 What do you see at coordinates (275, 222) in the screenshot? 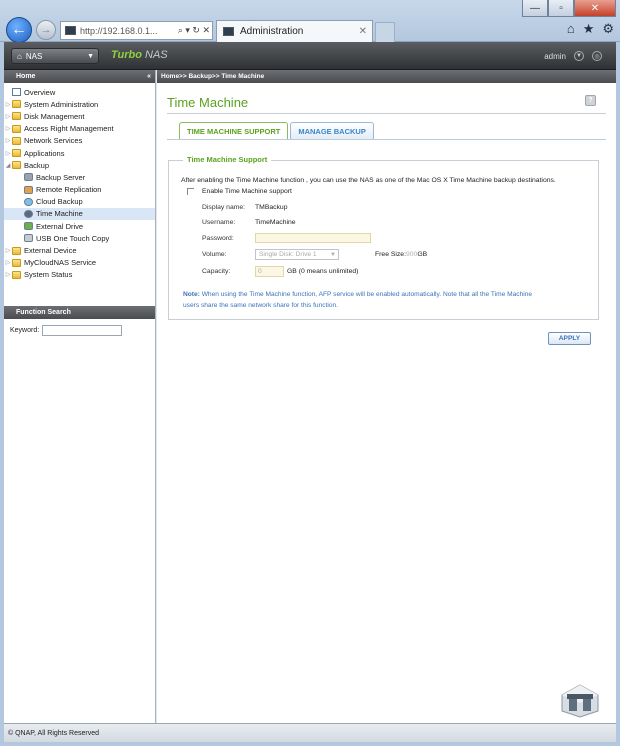
I see `username-value: TimeMachine` at bounding box center [275, 222].